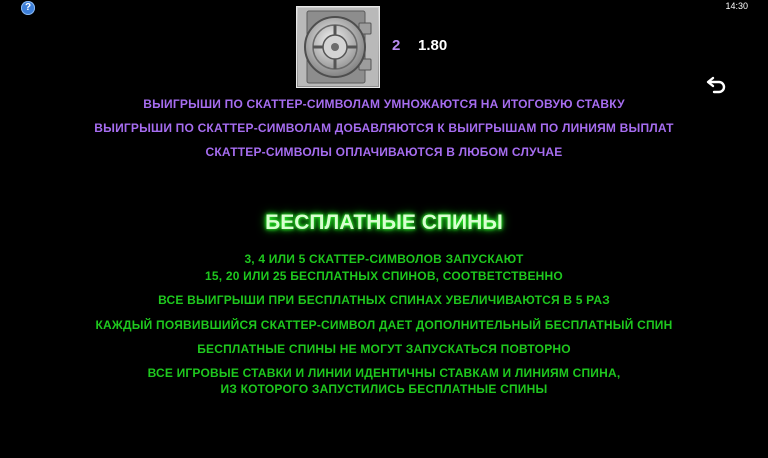 The image size is (768, 458). I want to click on return-arrow-icon, so click(716, 85).